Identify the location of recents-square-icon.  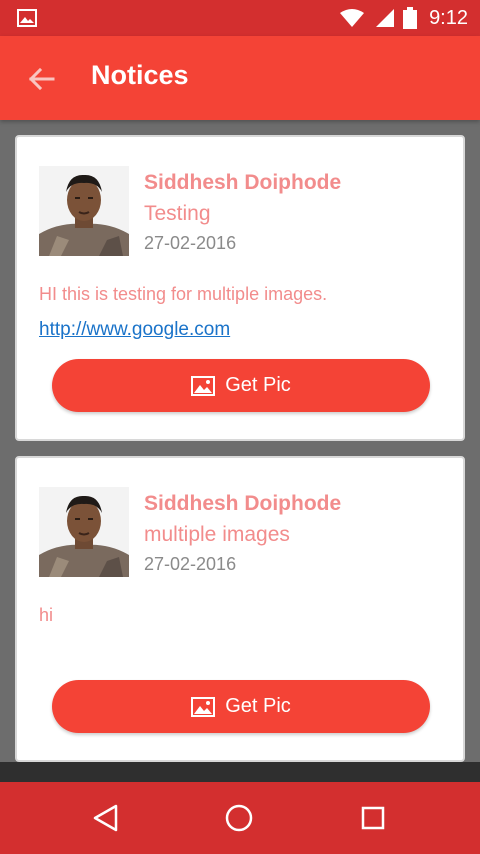
(373, 818).